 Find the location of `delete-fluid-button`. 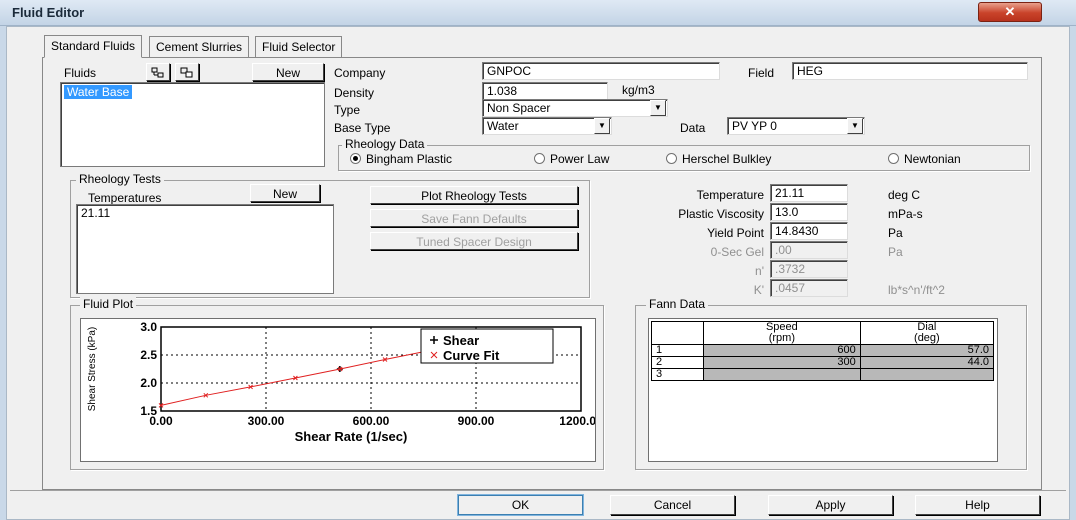

delete-fluid-button is located at coordinates (158, 72).